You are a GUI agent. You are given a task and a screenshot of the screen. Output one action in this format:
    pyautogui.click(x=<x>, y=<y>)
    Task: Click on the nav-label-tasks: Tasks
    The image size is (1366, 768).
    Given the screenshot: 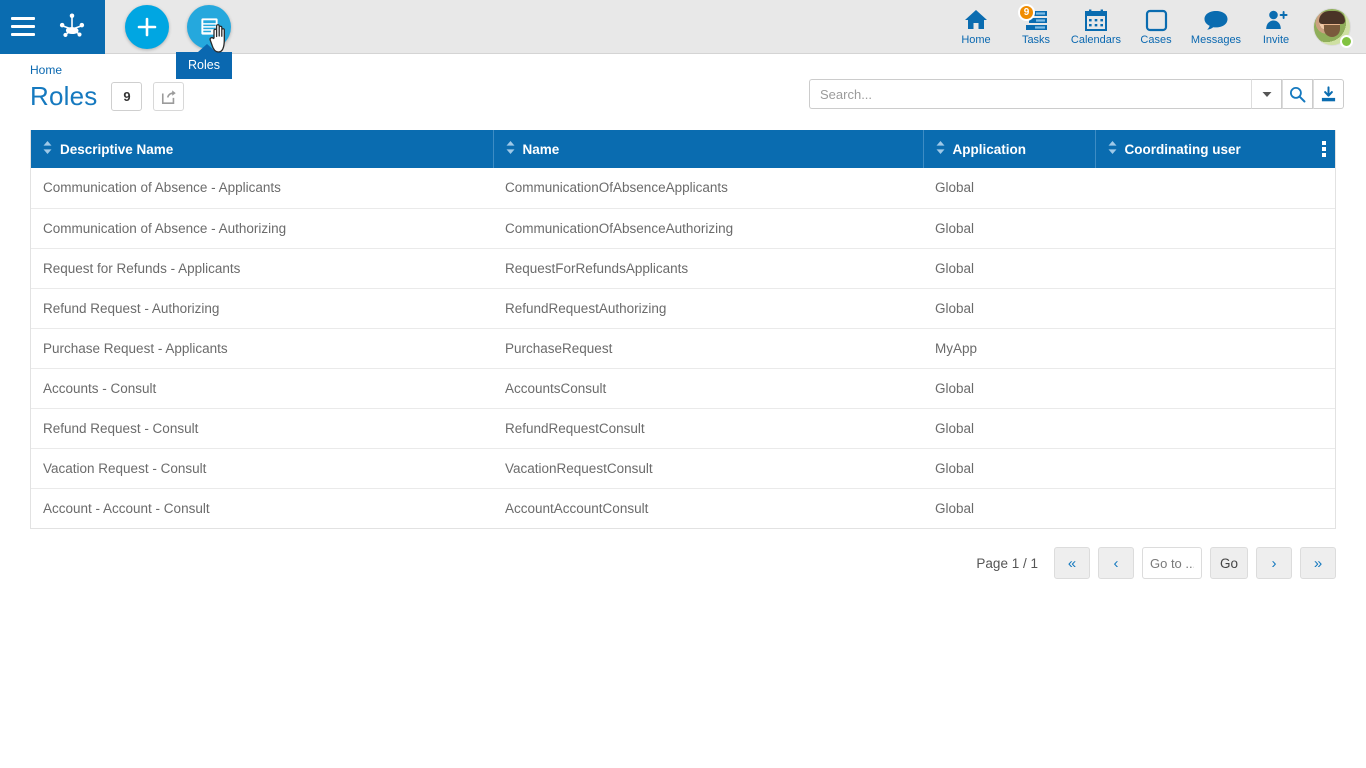 What is the action you would take?
    pyautogui.click(x=1036, y=39)
    